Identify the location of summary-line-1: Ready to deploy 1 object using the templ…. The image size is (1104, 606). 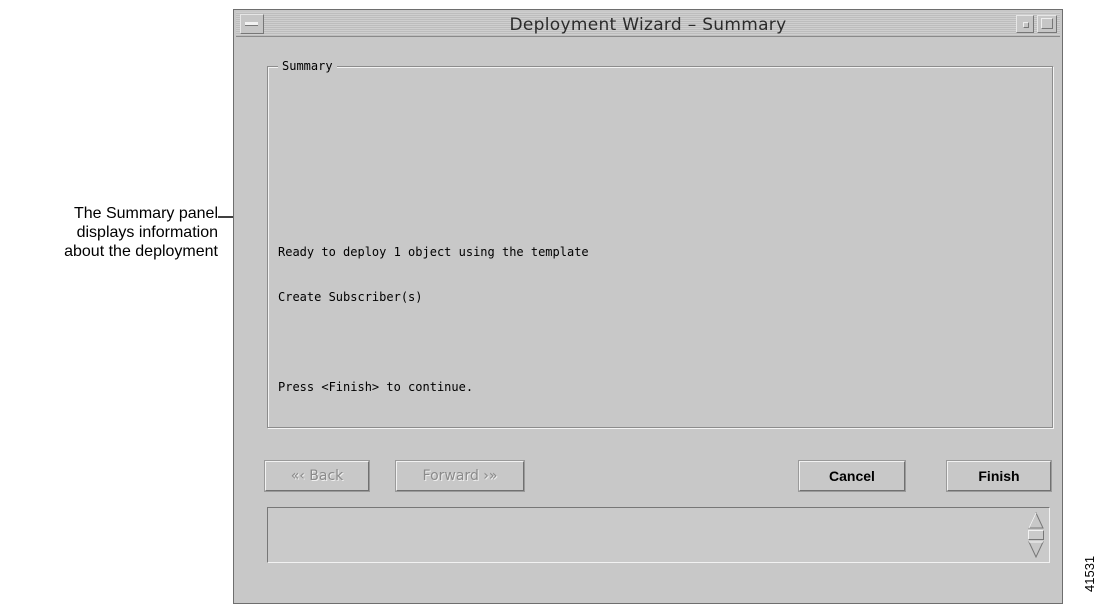
(433, 252).